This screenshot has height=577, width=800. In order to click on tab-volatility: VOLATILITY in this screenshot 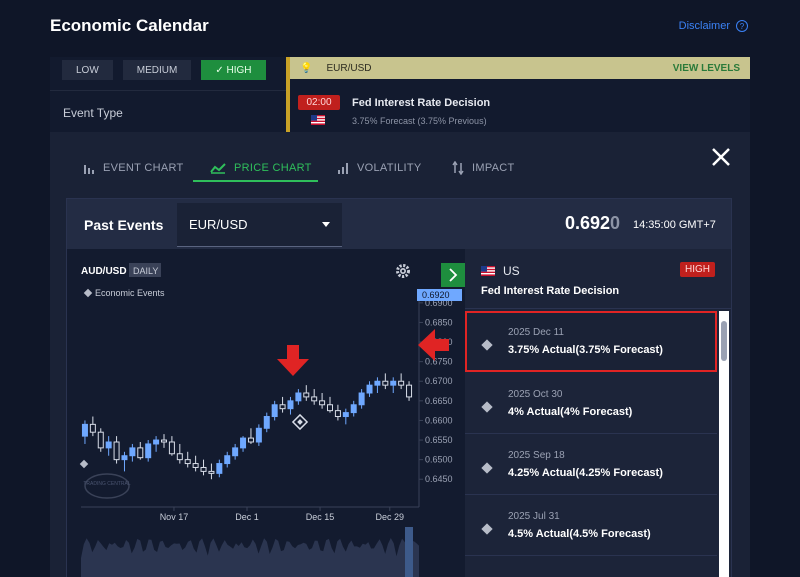, I will do `click(379, 168)`.